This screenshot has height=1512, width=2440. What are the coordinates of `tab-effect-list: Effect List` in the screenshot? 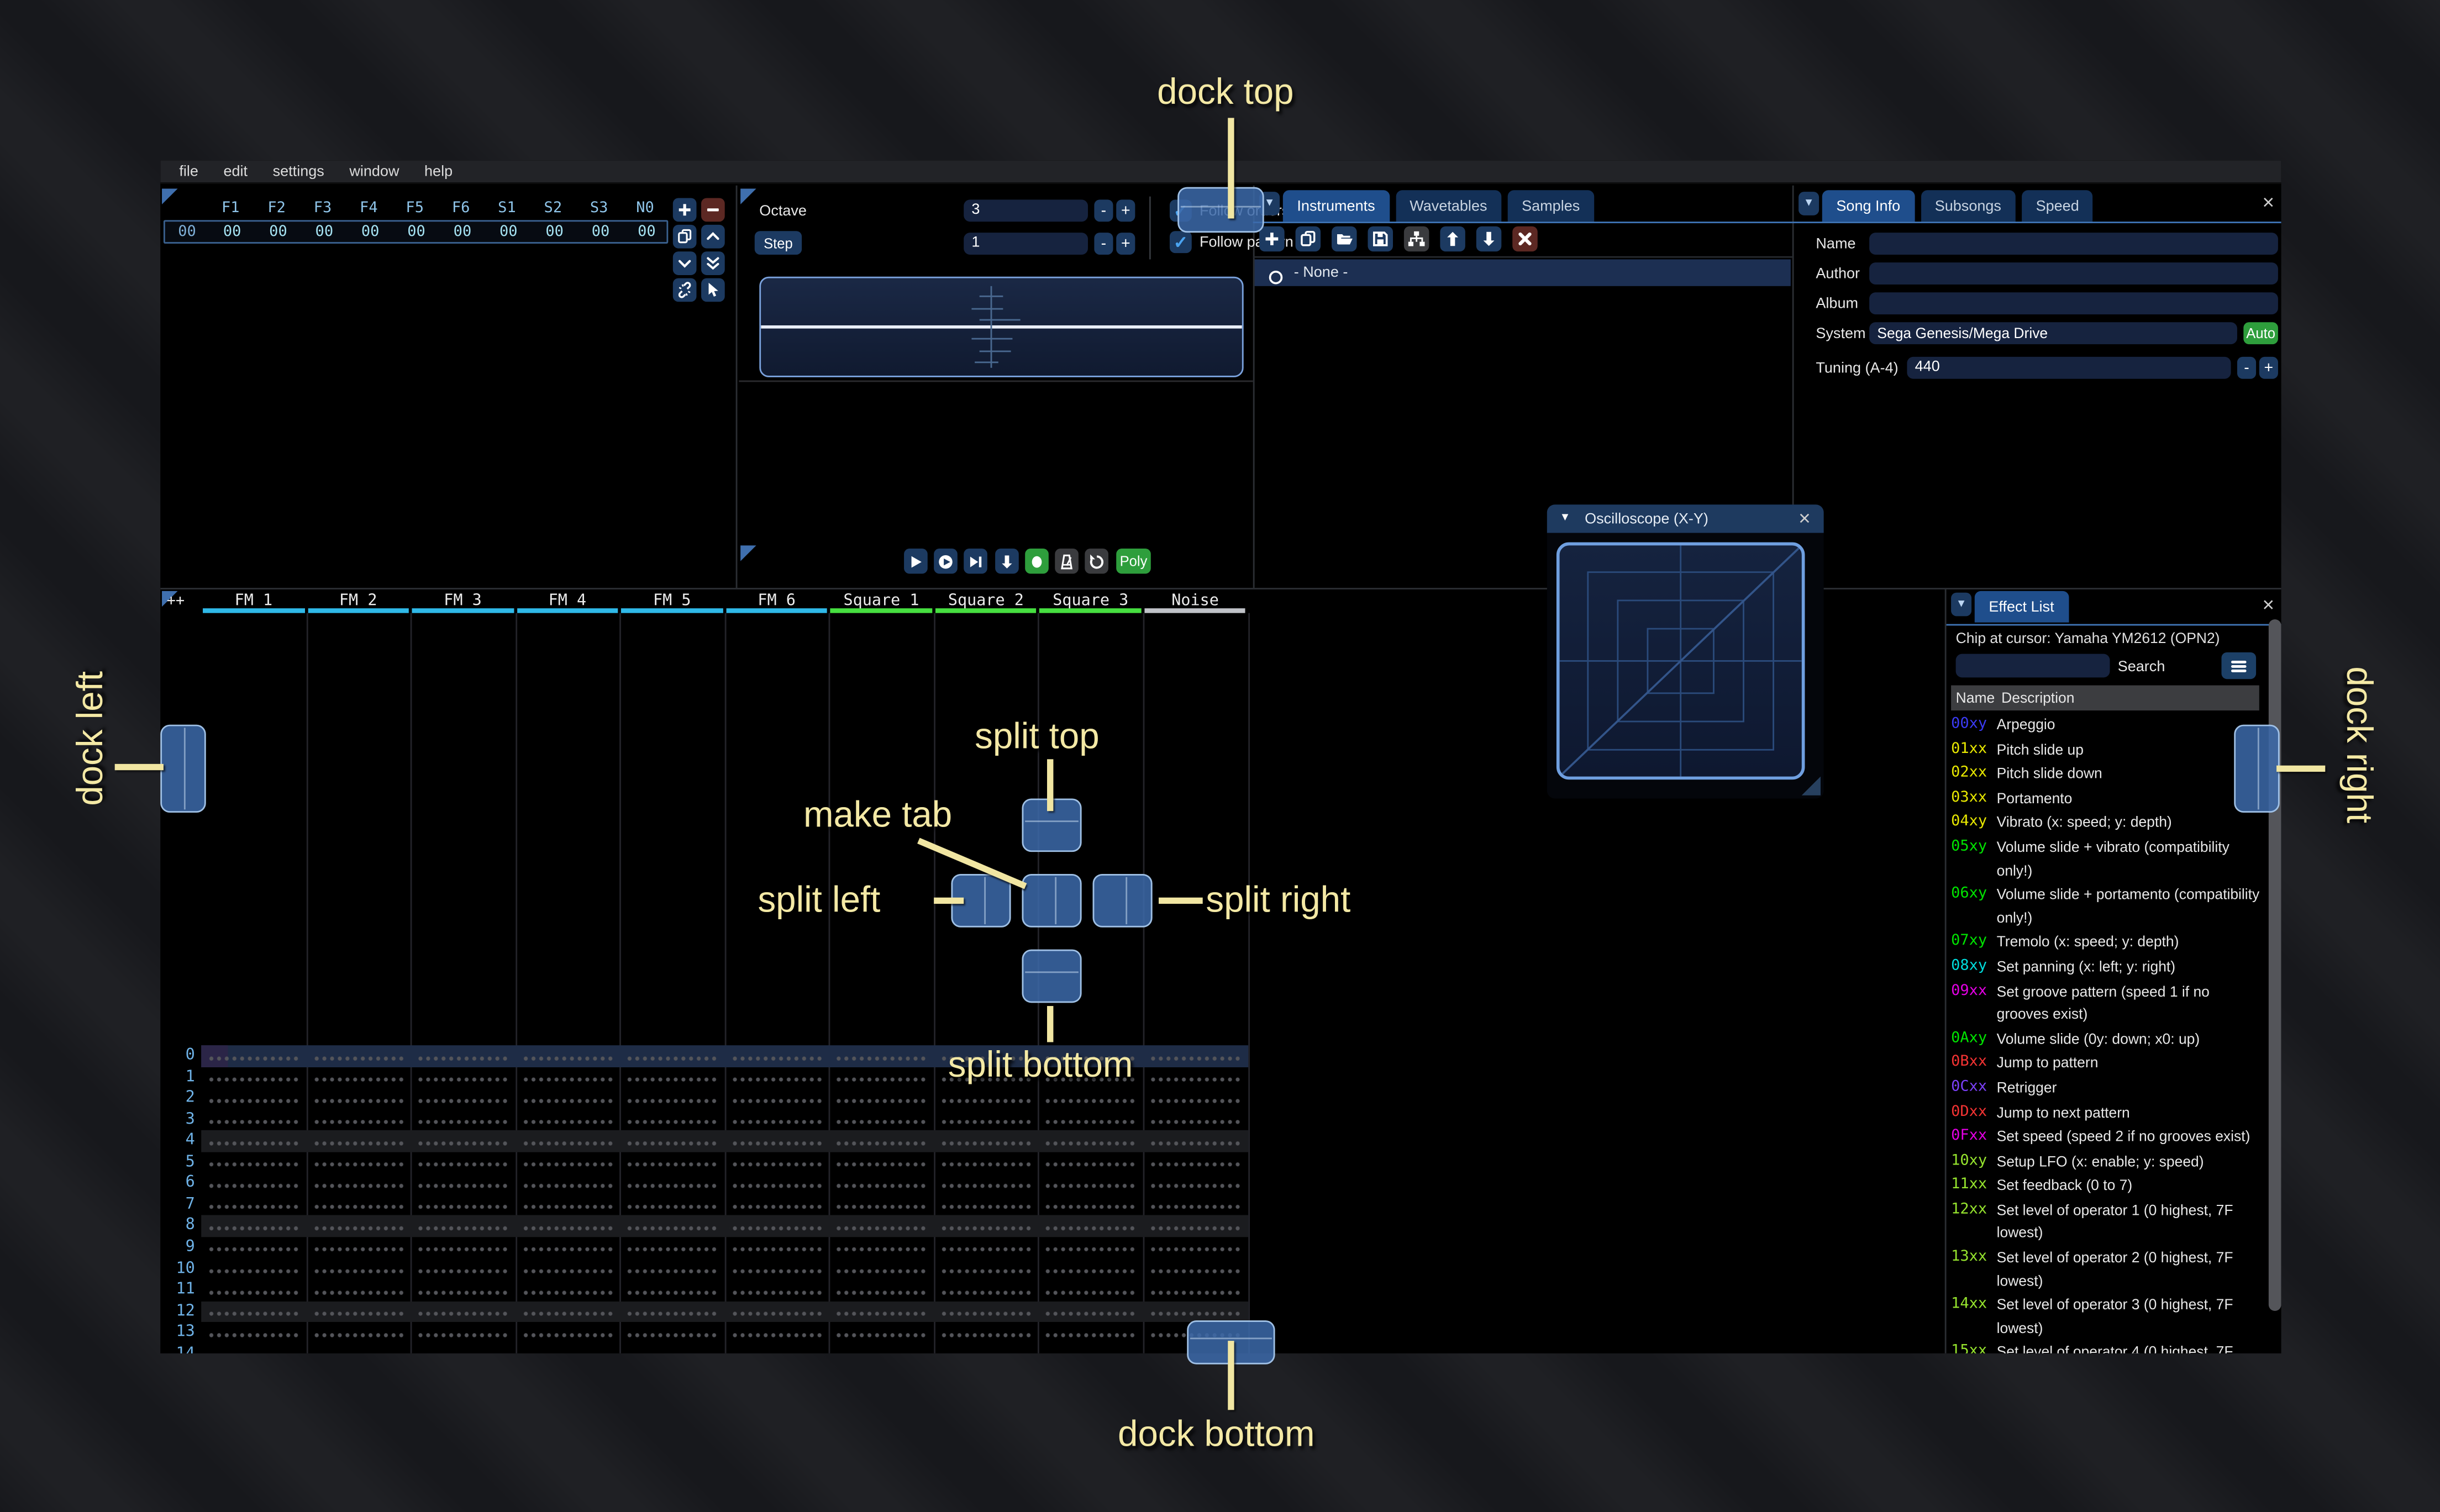 It's located at (2021, 607).